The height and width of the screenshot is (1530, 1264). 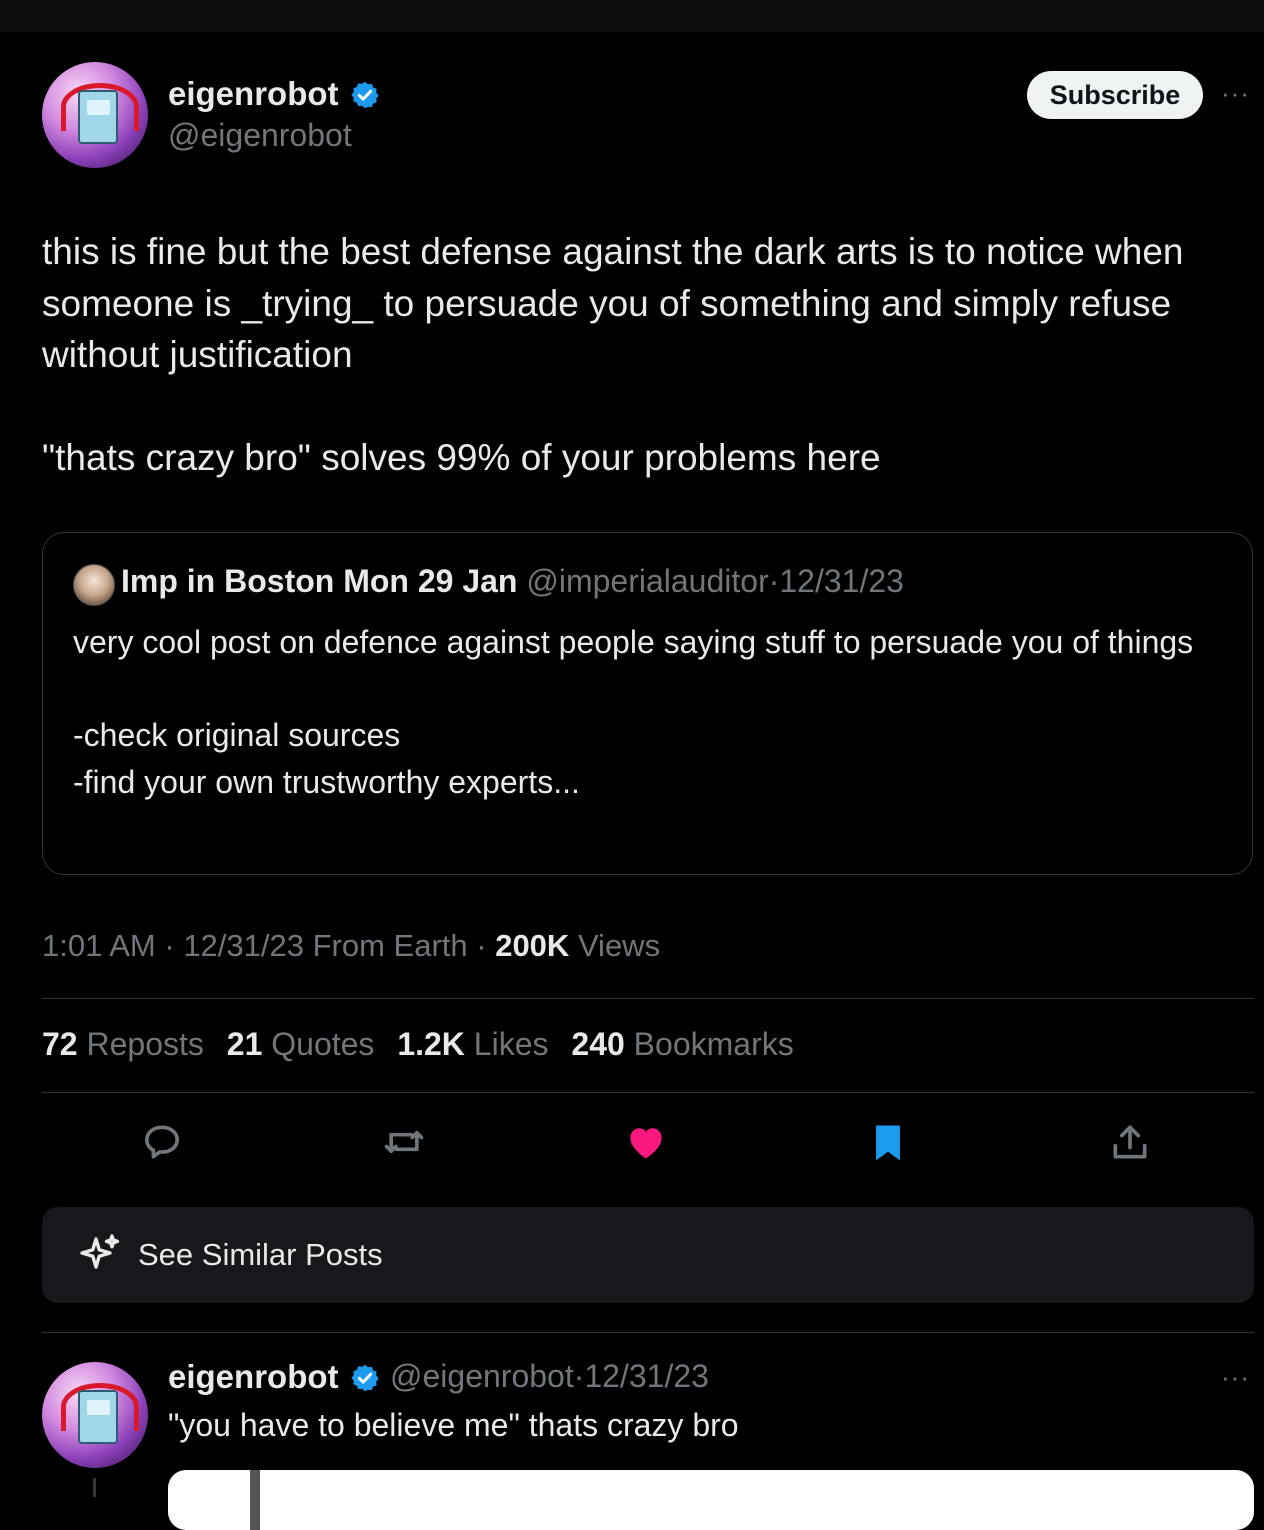 What do you see at coordinates (632, 16) in the screenshot?
I see `status-bar` at bounding box center [632, 16].